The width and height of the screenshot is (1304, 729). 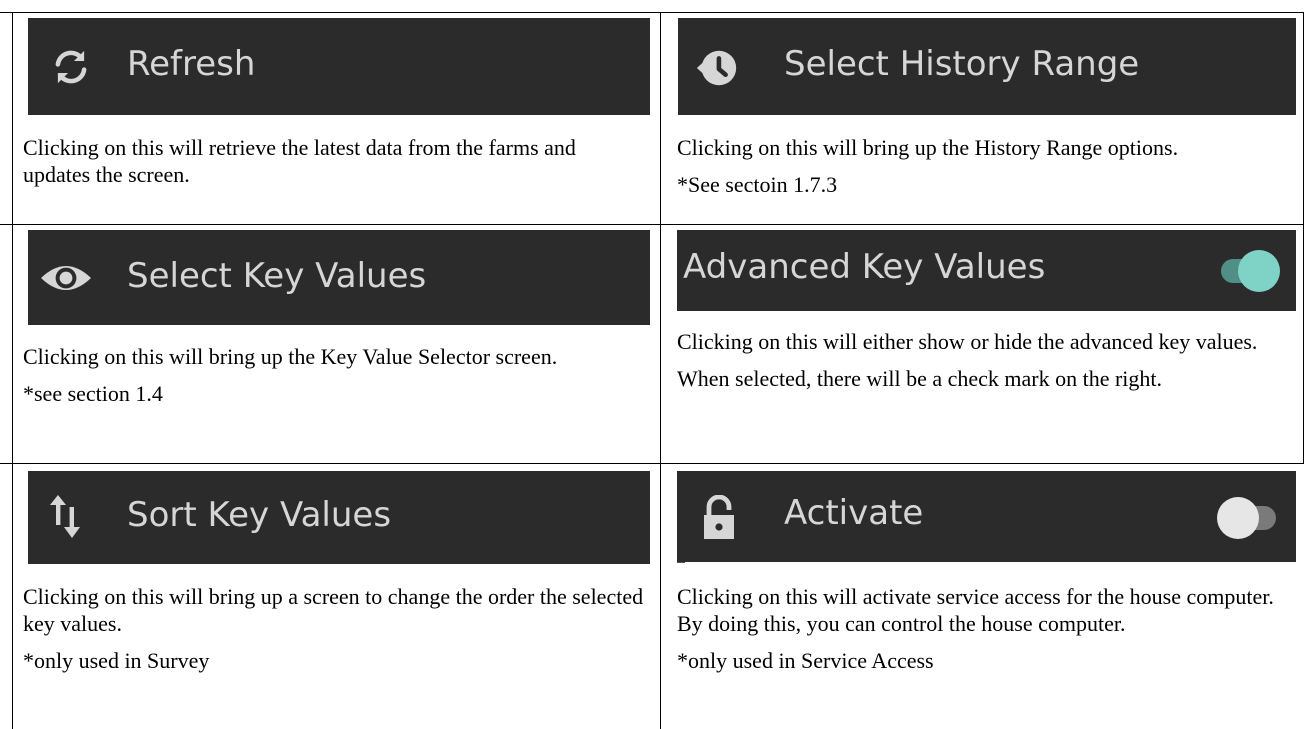 I want to click on refresh-icon, so click(x=71, y=67).